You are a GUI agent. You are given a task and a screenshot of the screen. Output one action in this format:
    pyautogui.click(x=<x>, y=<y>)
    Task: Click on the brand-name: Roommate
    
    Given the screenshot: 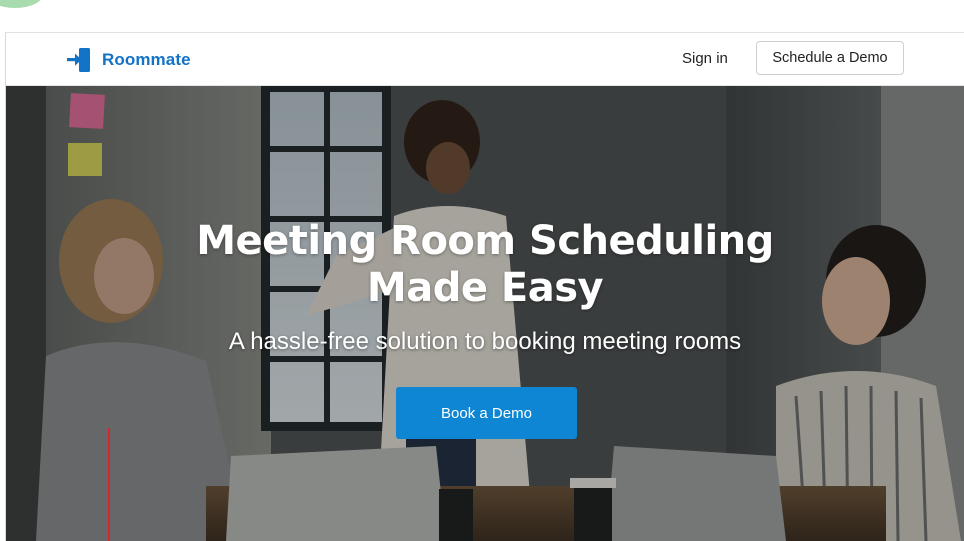 What is the action you would take?
    pyautogui.click(x=146, y=59)
    